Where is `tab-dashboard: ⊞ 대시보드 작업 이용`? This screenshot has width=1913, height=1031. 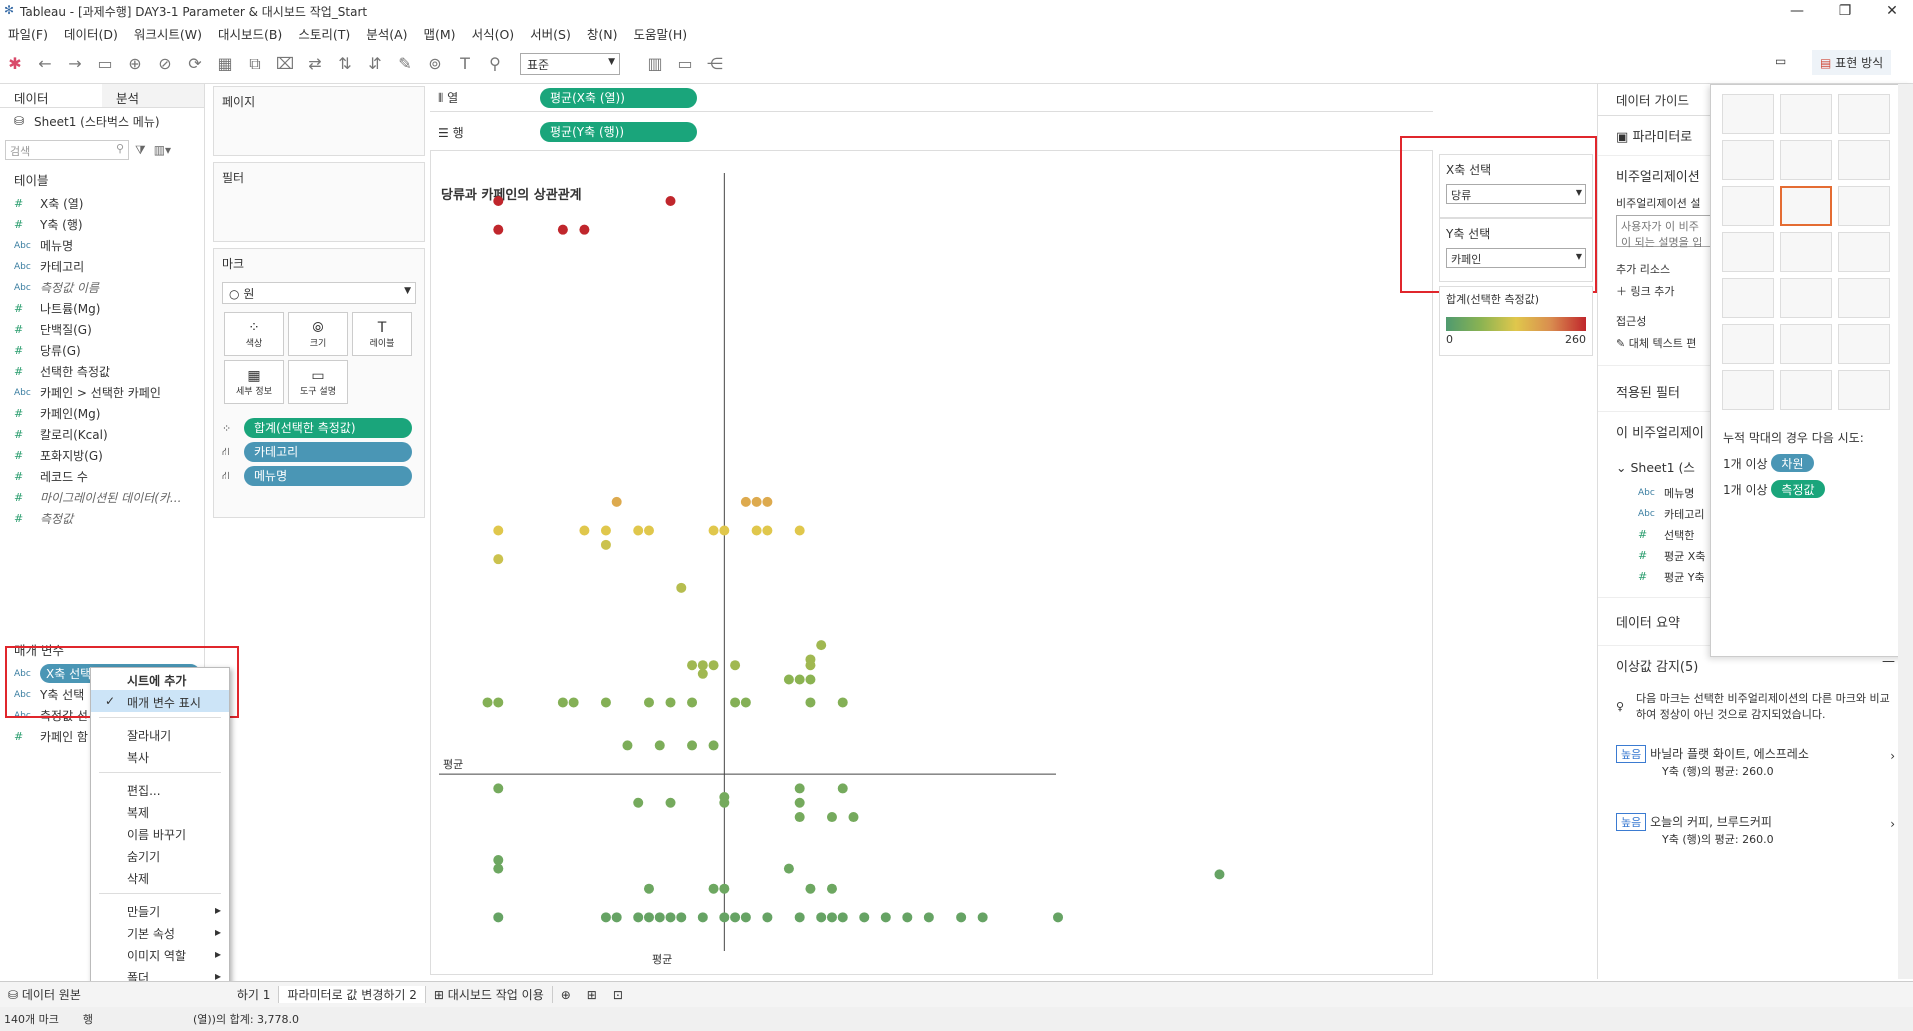
tab-dashboard: ⊞ 대시보드 작업 이용 is located at coordinates (489, 994).